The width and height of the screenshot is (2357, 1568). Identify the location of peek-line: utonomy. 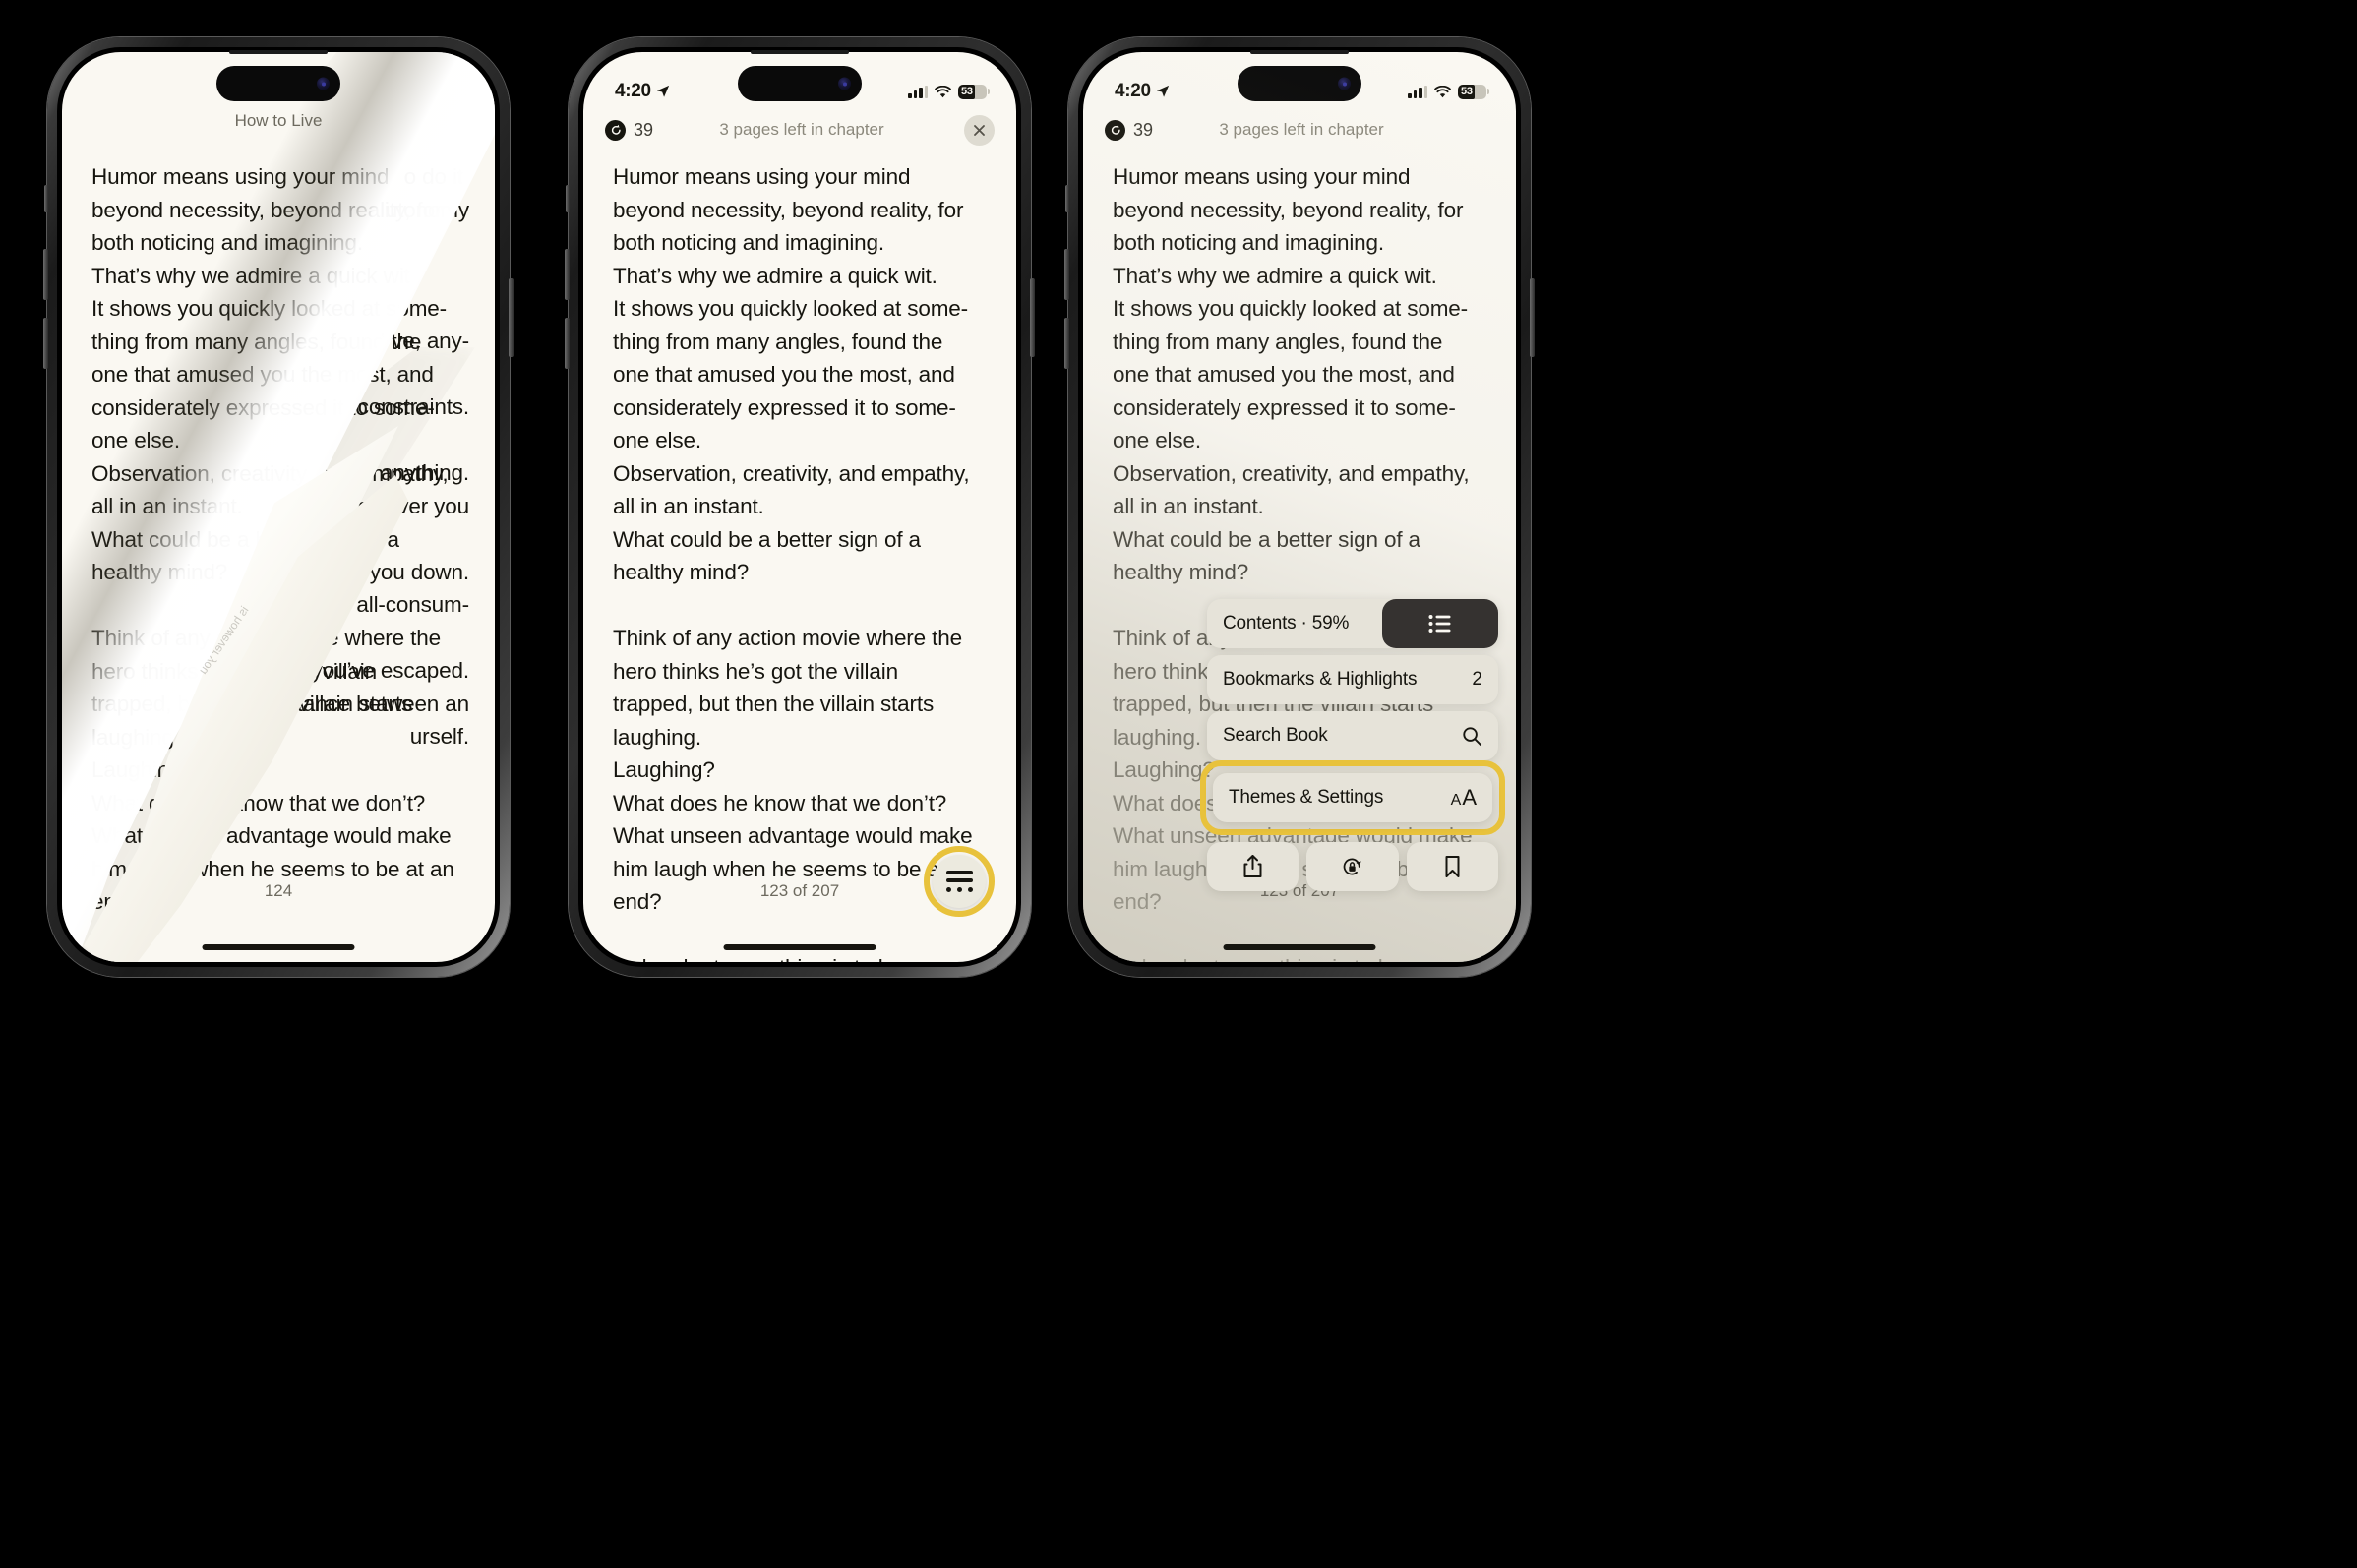
(427, 209).